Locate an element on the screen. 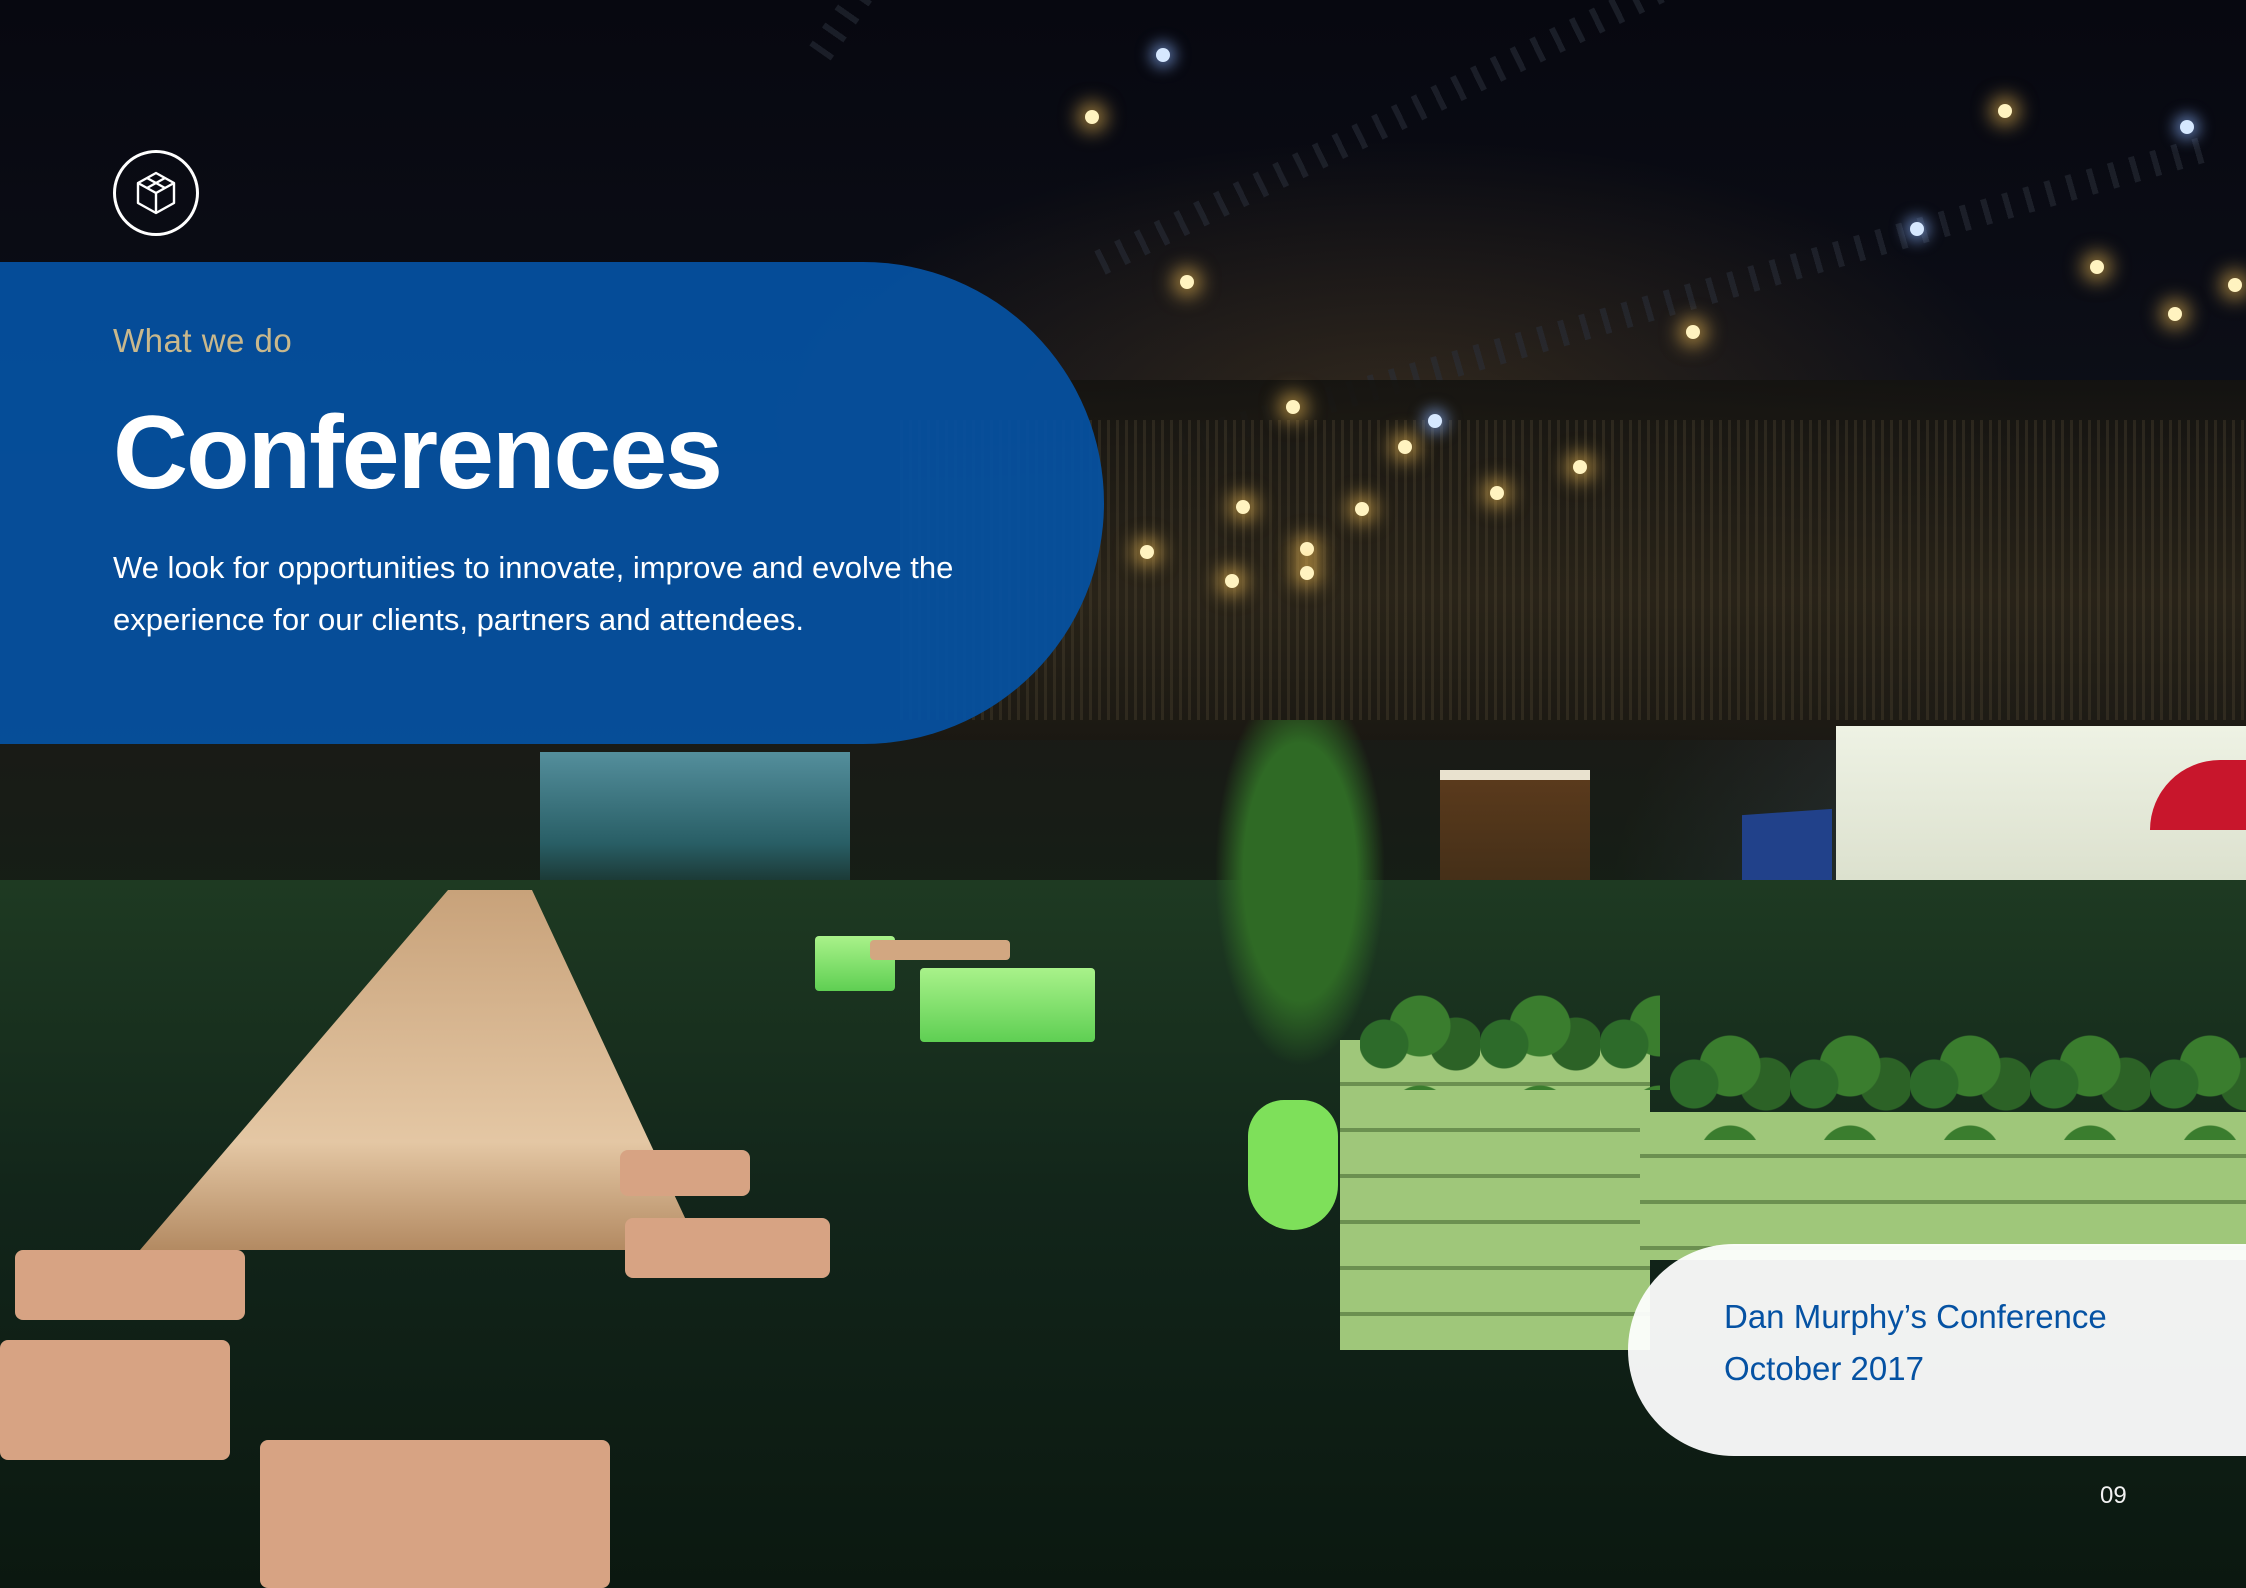 This screenshot has height=1588, width=2246. caption-event-date: October 2017 is located at coordinates (1824, 1368).